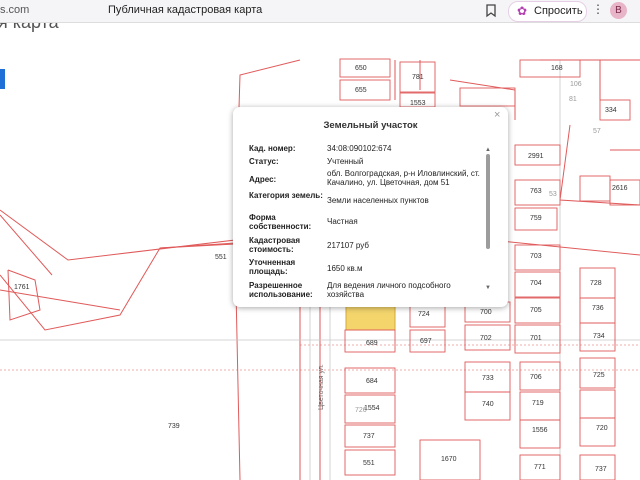 This screenshot has width=640, height=480. Describe the element at coordinates (558, 11) in the screenshot. I see `ask-button-label: Спросить` at that location.